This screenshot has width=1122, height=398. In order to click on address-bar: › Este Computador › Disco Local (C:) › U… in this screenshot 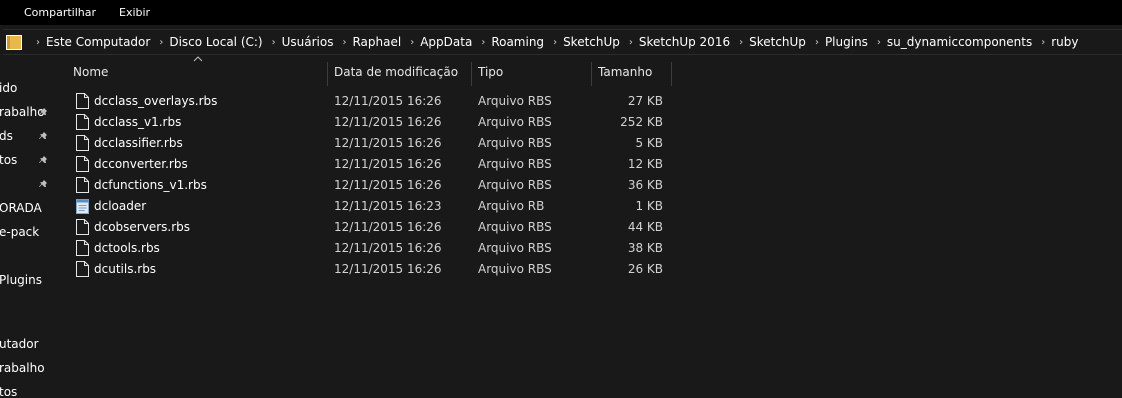, I will do `click(562, 42)`.